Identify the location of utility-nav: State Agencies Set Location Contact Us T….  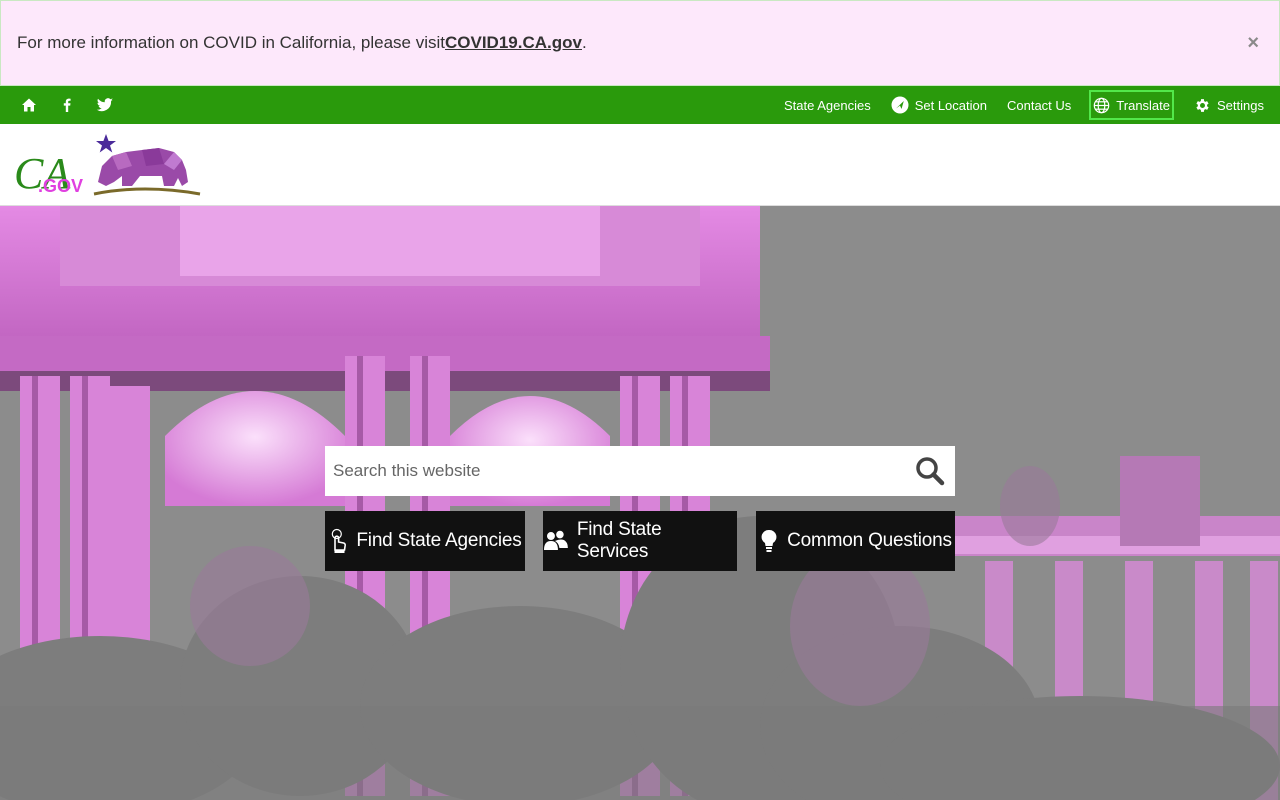
(1027, 105).